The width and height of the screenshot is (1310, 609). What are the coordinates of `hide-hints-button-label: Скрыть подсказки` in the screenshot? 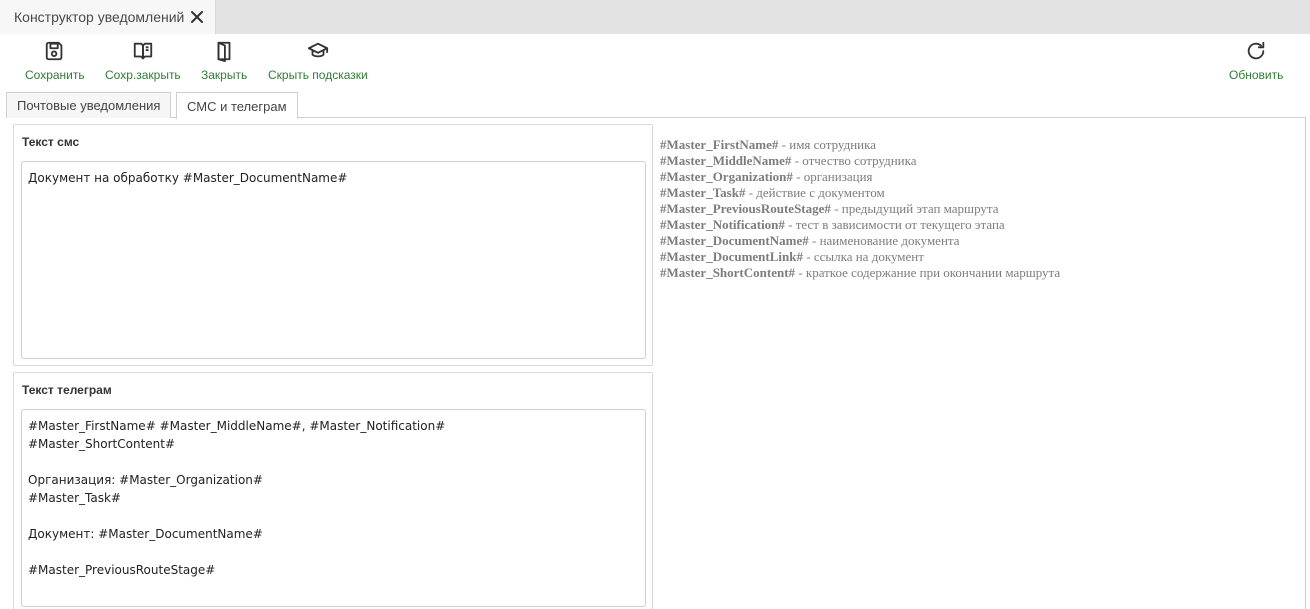 It's located at (318, 75).